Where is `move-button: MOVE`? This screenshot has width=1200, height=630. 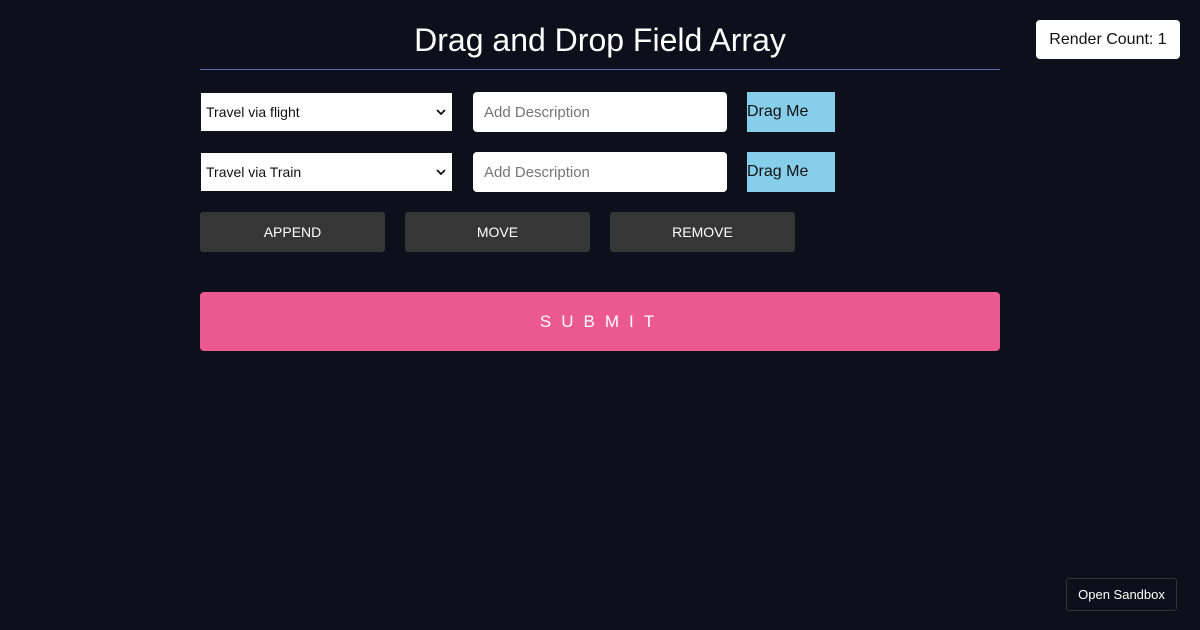
move-button: MOVE is located at coordinates (497, 232).